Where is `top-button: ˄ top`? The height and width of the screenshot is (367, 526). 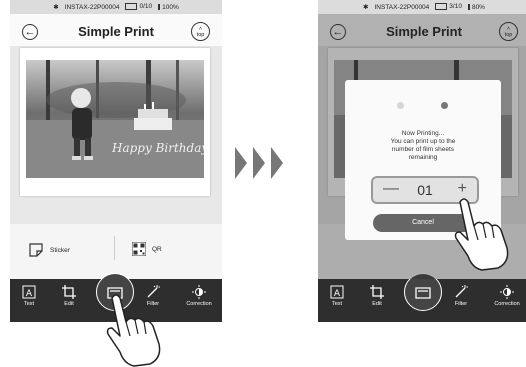
top-button: ˄ top is located at coordinates (200, 31).